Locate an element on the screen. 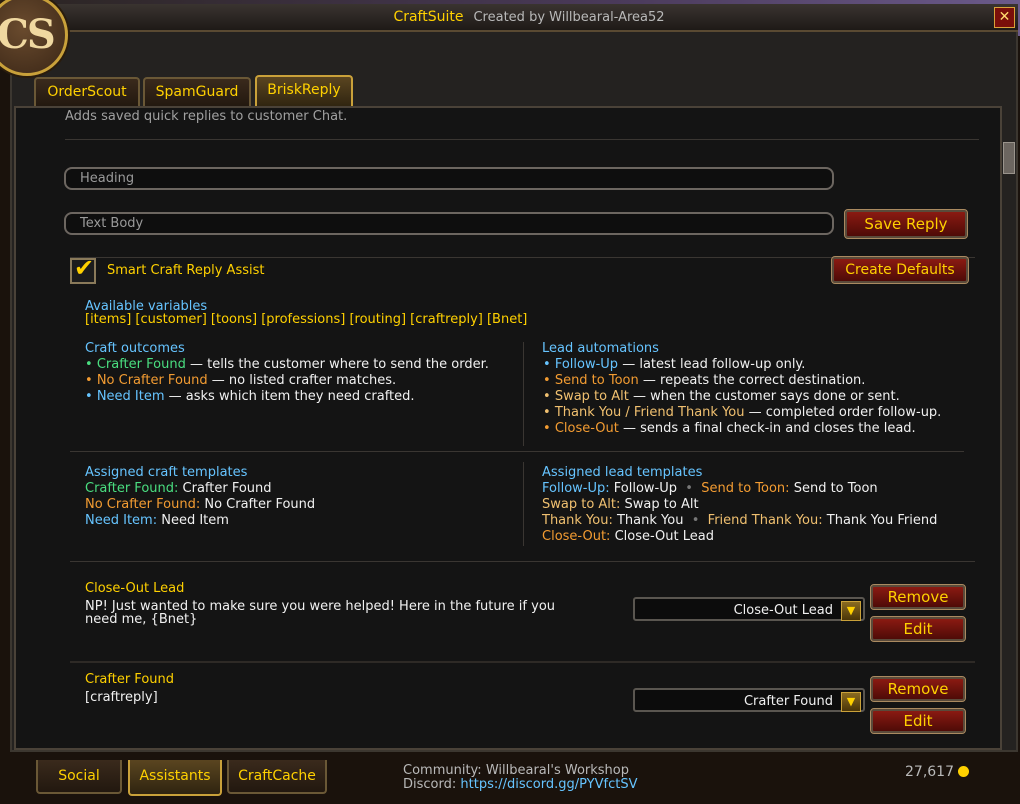  assignment-key: Need Item: is located at coordinates (121, 520).